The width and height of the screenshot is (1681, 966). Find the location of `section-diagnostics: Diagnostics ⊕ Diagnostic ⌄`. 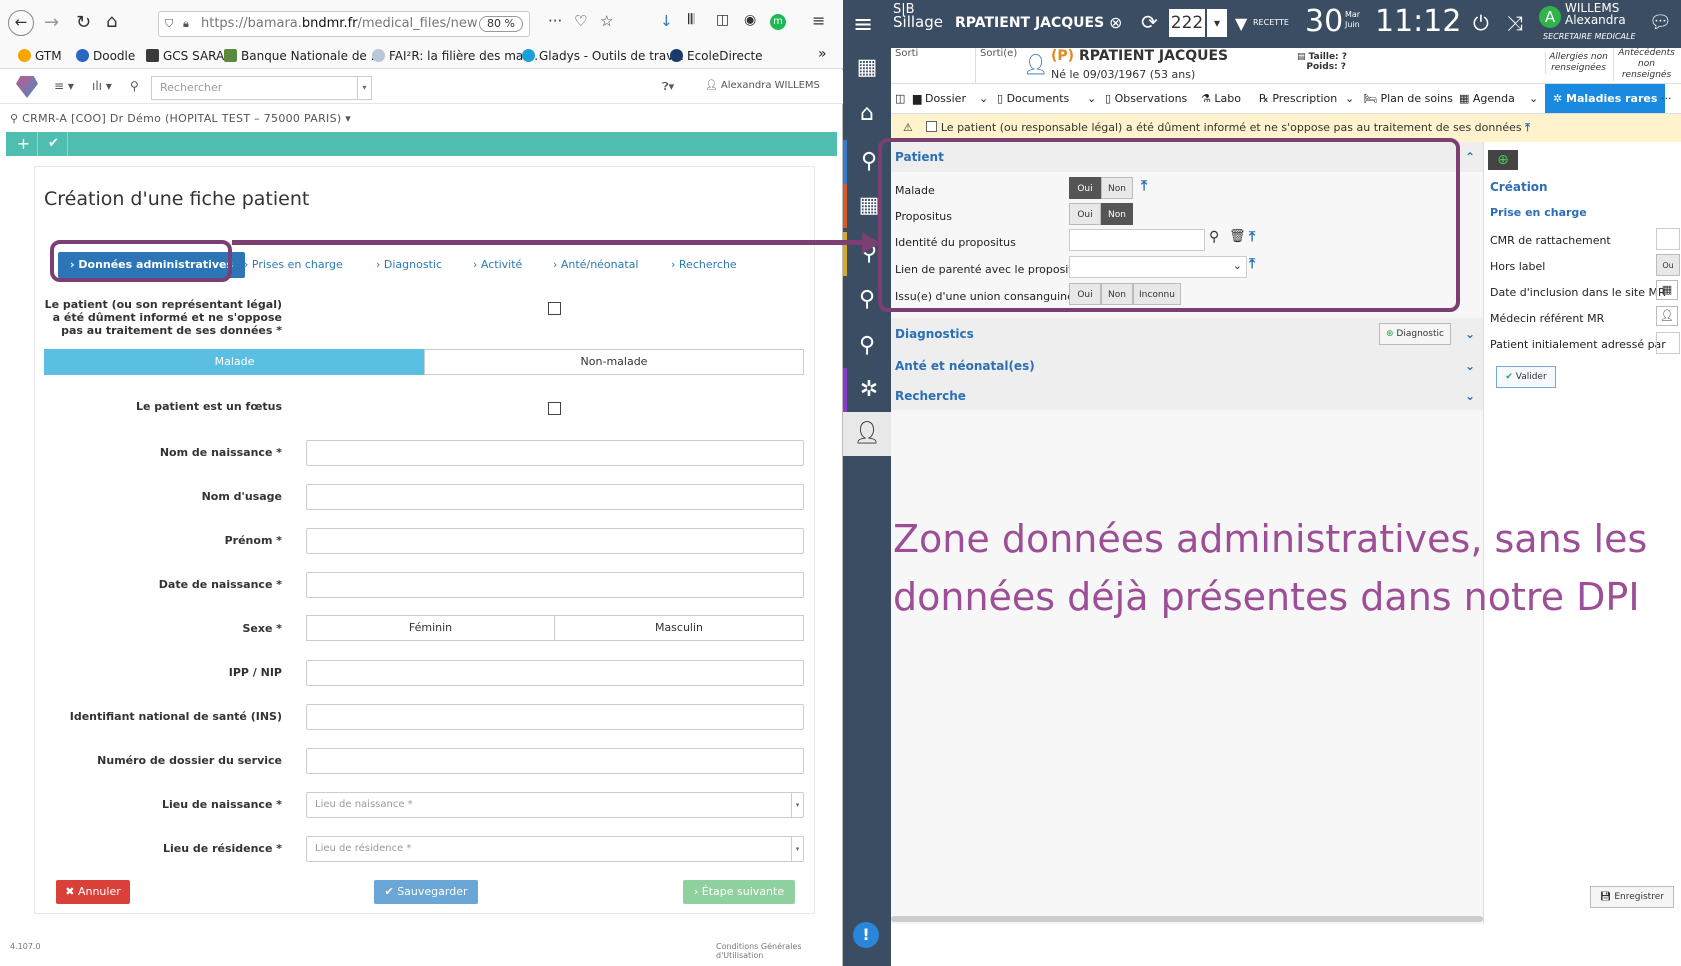

section-diagnostics: Diagnostics ⊕ Diagnostic ⌄ is located at coordinates (1187, 334).